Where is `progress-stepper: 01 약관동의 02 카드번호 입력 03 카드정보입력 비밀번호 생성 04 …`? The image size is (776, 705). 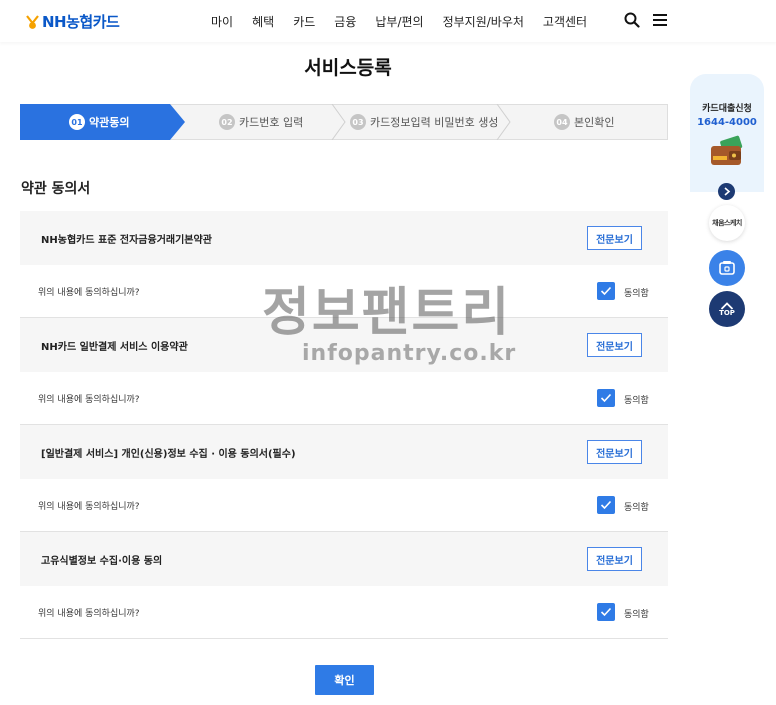
progress-stepper: 01 약관동의 02 카드번호 입력 03 카드정보입력 비밀번호 생성 04 … is located at coordinates (344, 122).